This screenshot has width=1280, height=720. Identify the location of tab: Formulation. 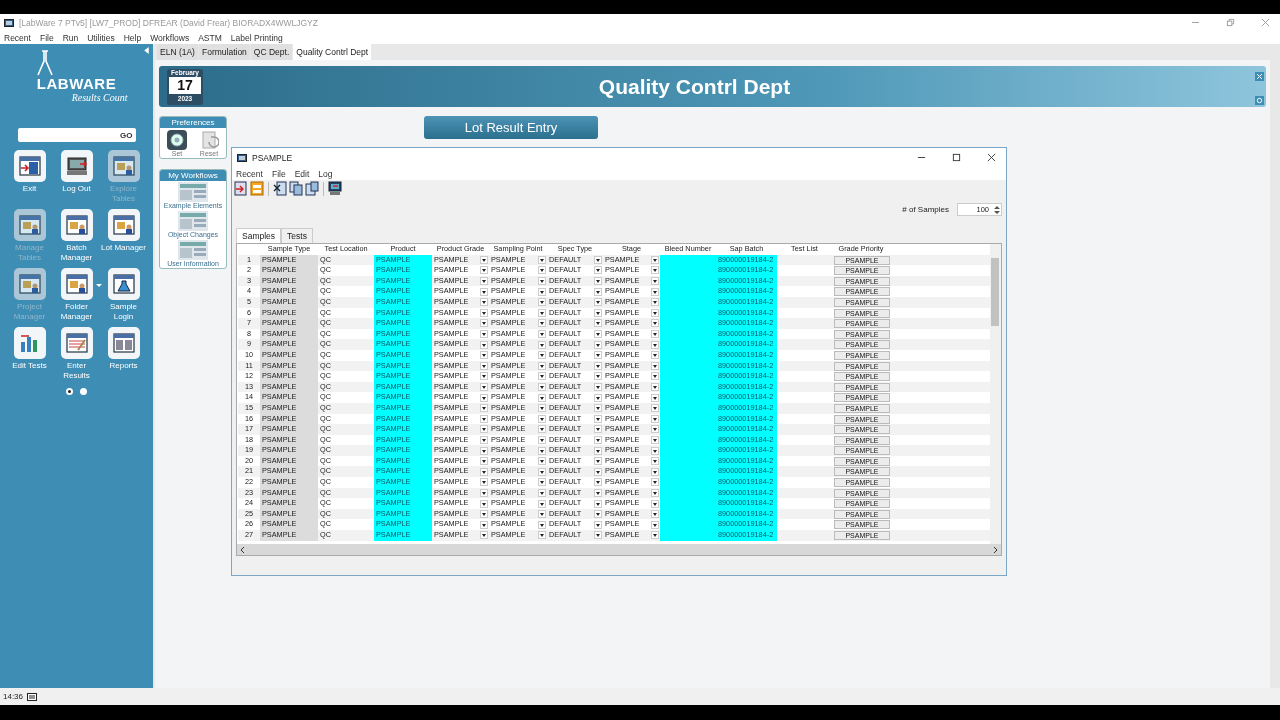
(224, 52).